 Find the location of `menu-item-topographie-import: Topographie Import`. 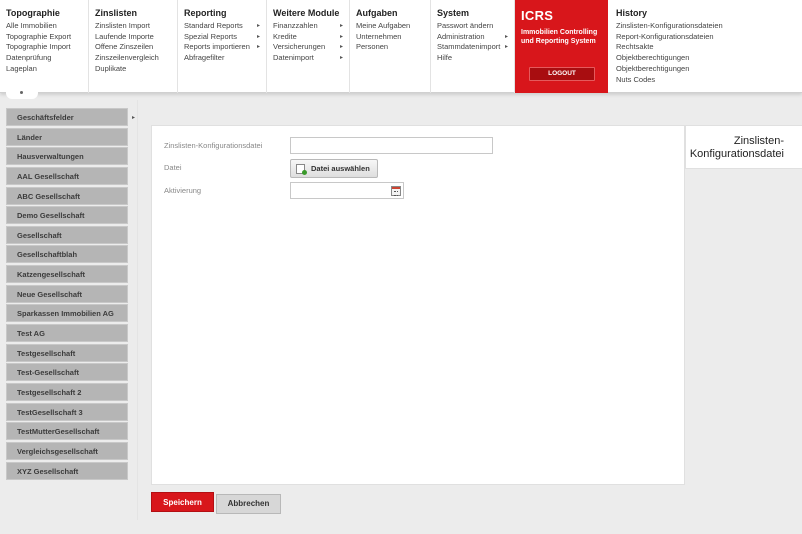

menu-item-topographie-import: Topographie Import is located at coordinates (47, 47).